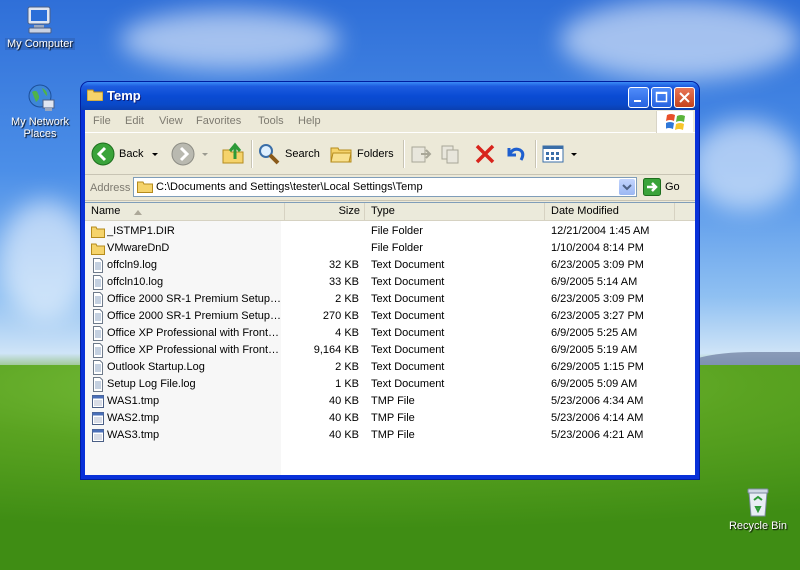  I want to click on up-folder-icon, so click(233, 153).